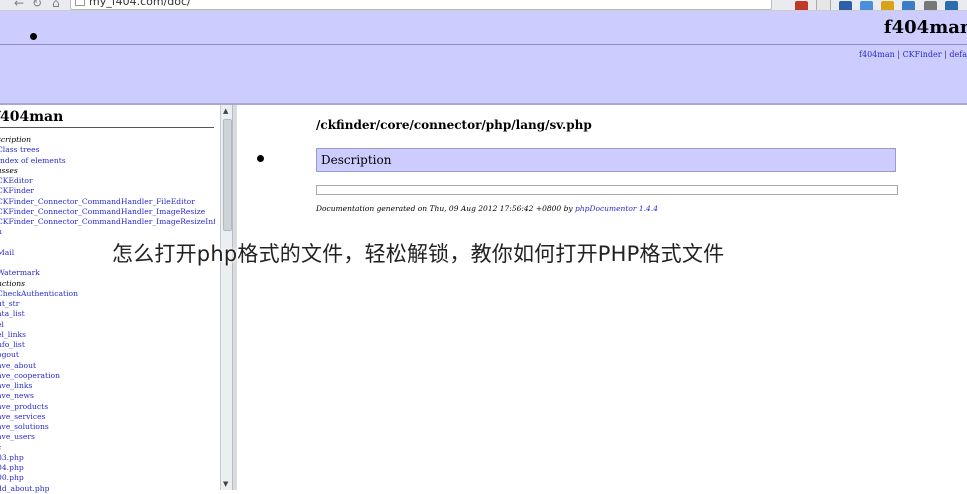  Describe the element at coordinates (227, 175) in the screenshot. I see `scrollbar-thumb` at that location.